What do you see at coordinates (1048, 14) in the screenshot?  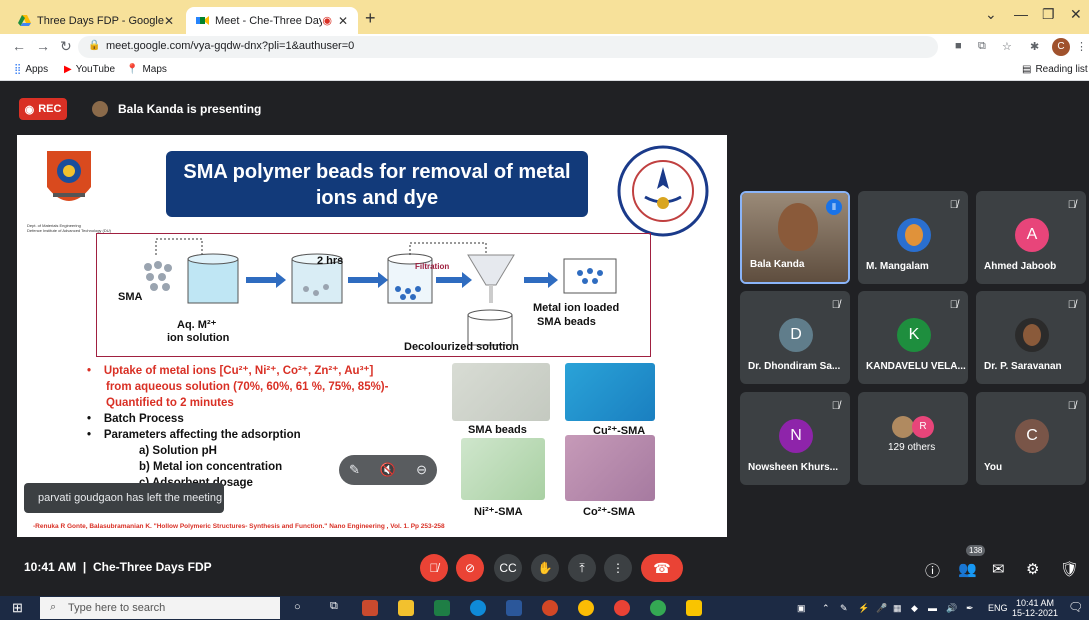 I see `restore-button: ❐` at bounding box center [1048, 14].